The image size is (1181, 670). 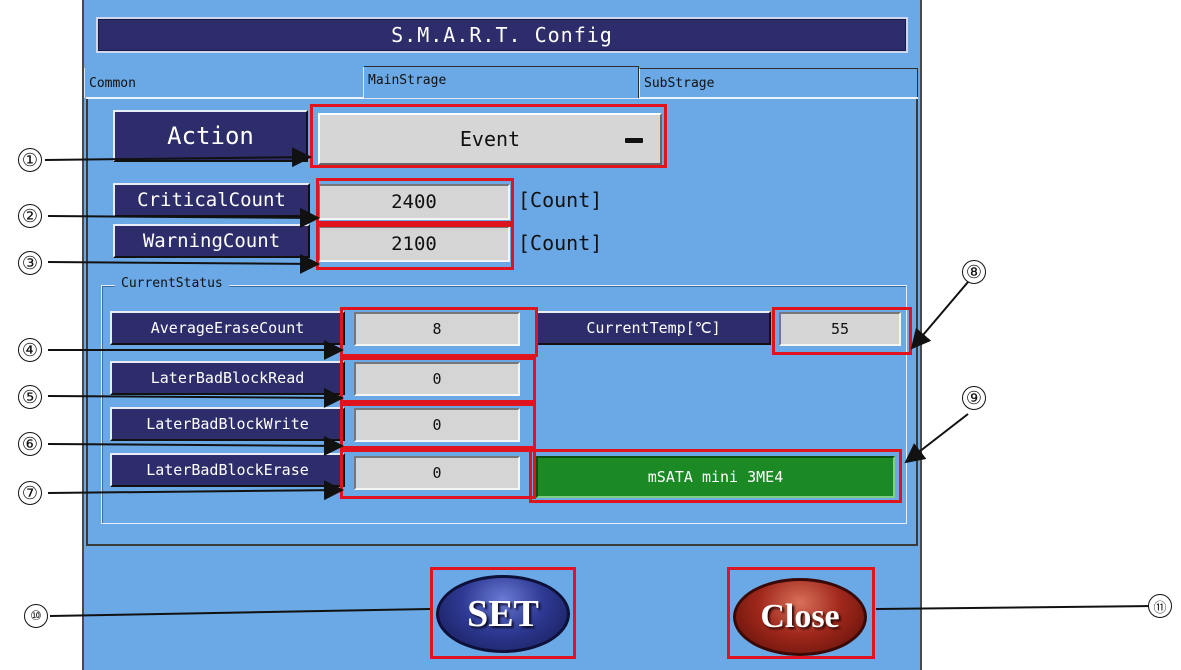 What do you see at coordinates (974, 272) in the screenshot?
I see `callout-8: ⑧` at bounding box center [974, 272].